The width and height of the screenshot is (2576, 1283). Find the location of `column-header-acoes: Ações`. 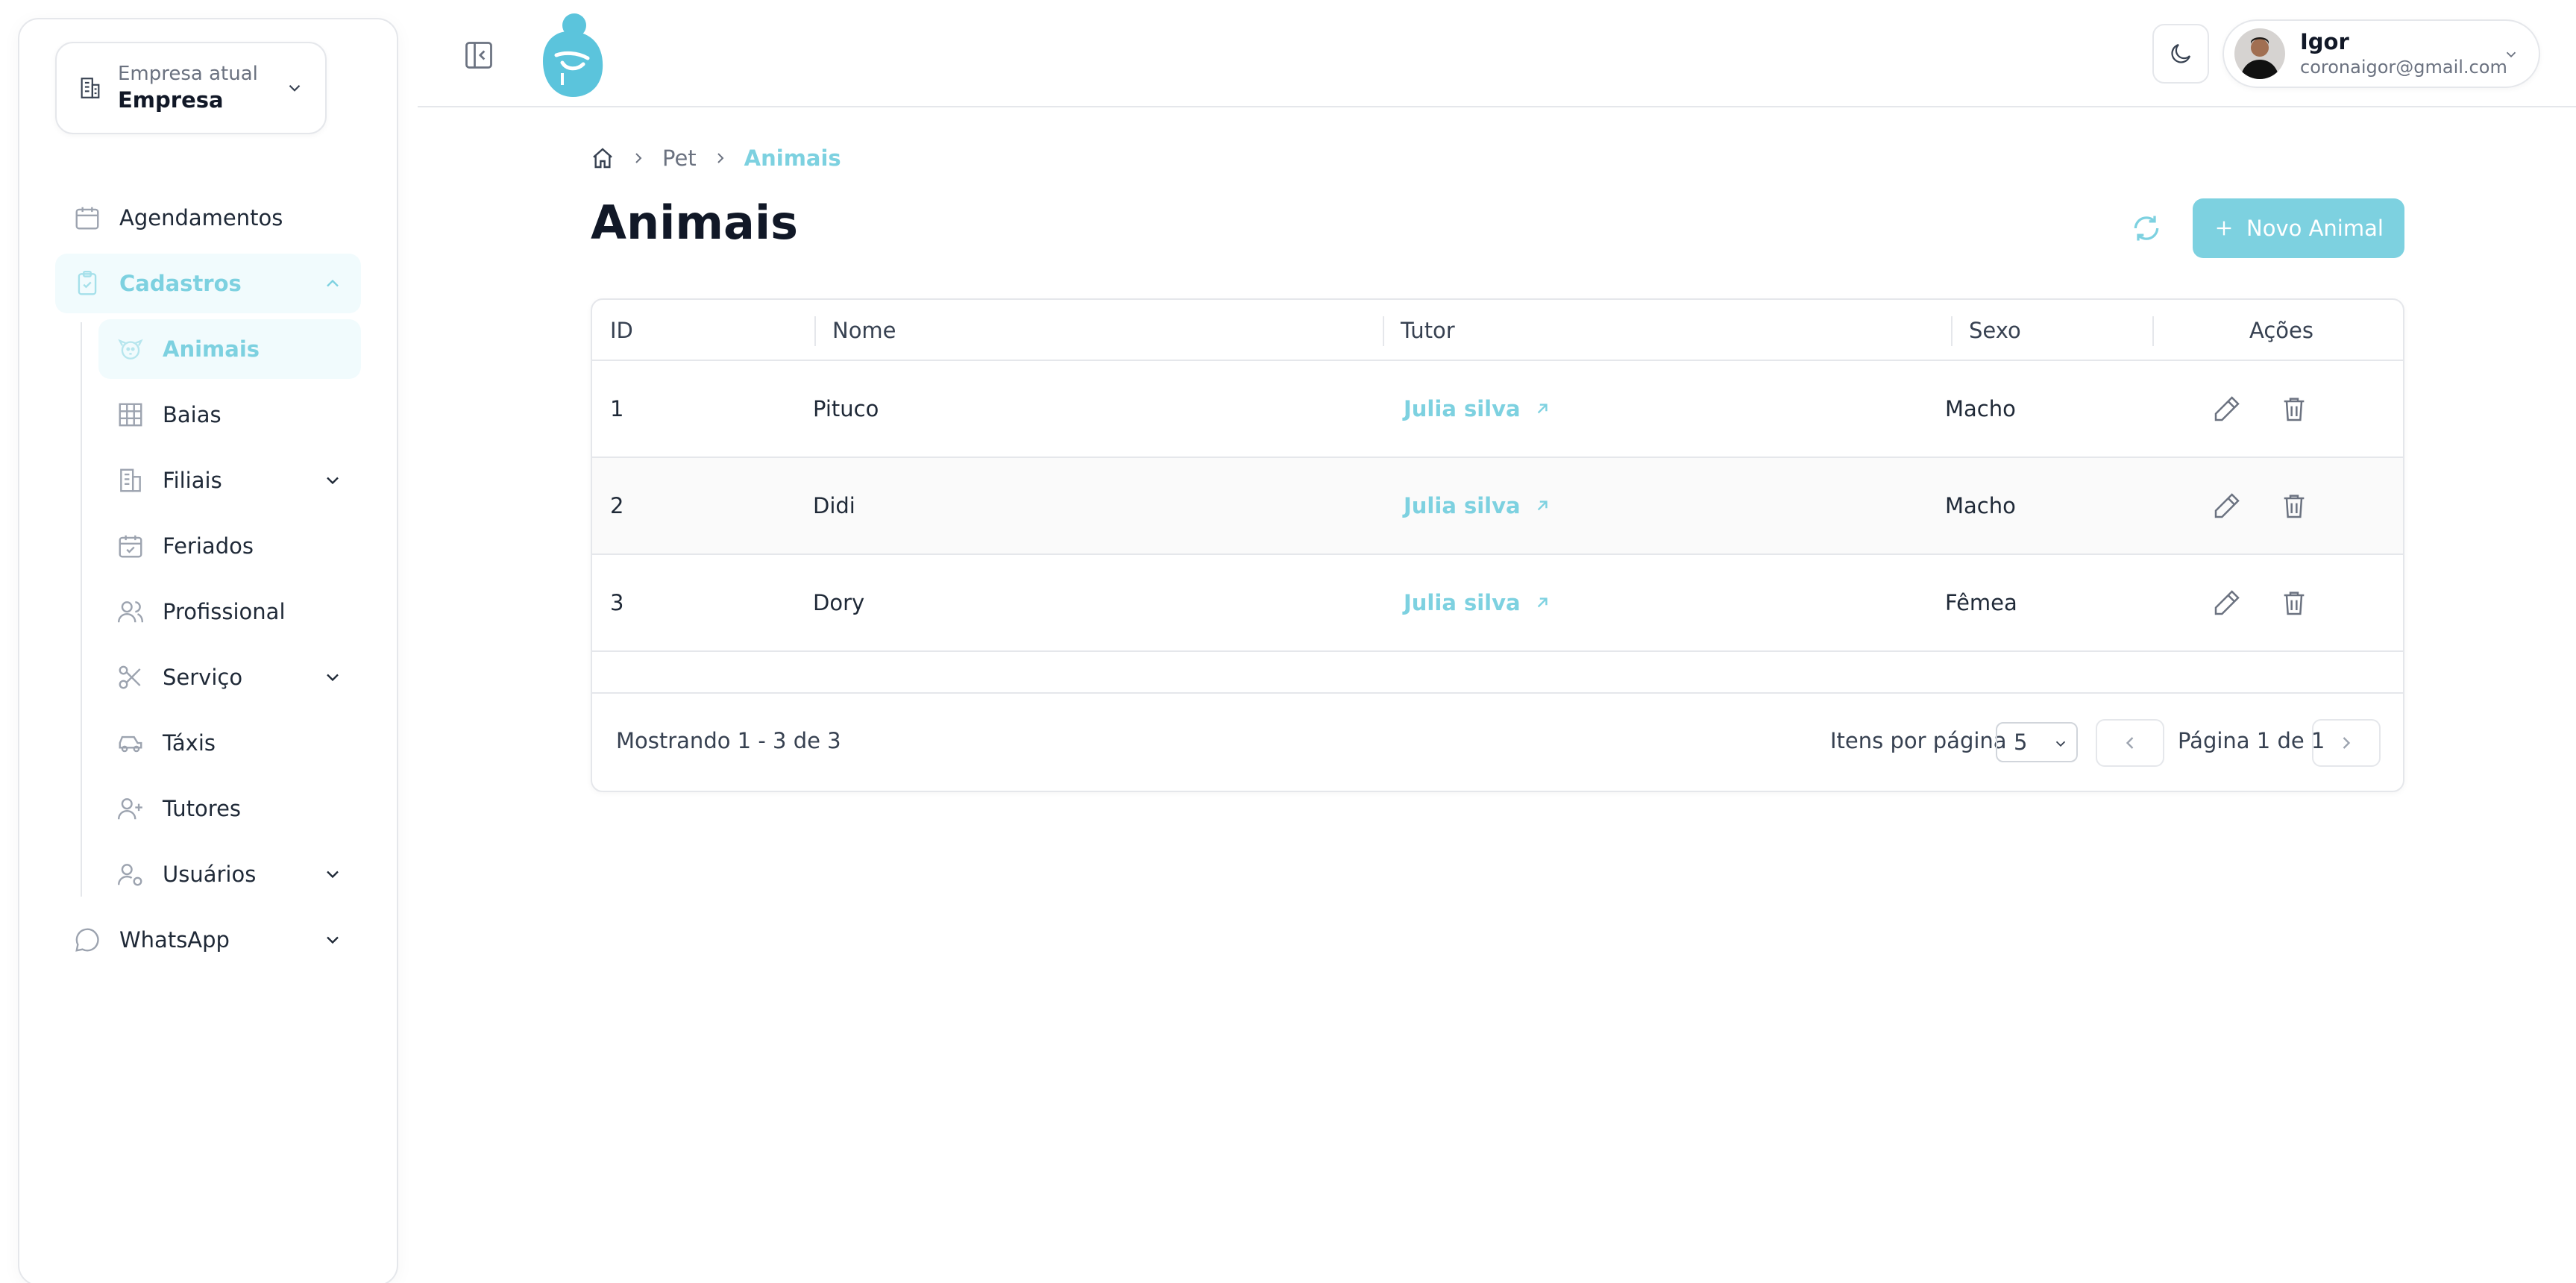

column-header-acoes: Ações is located at coordinates (2281, 330).